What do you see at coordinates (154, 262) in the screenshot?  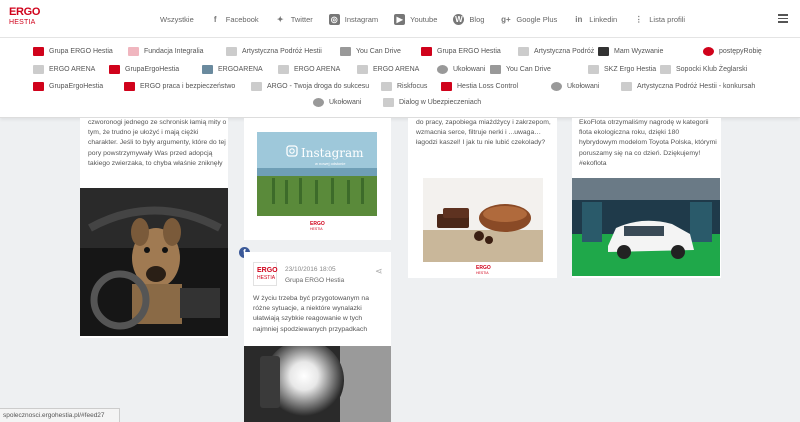 I see `dog-in-car-photo` at bounding box center [154, 262].